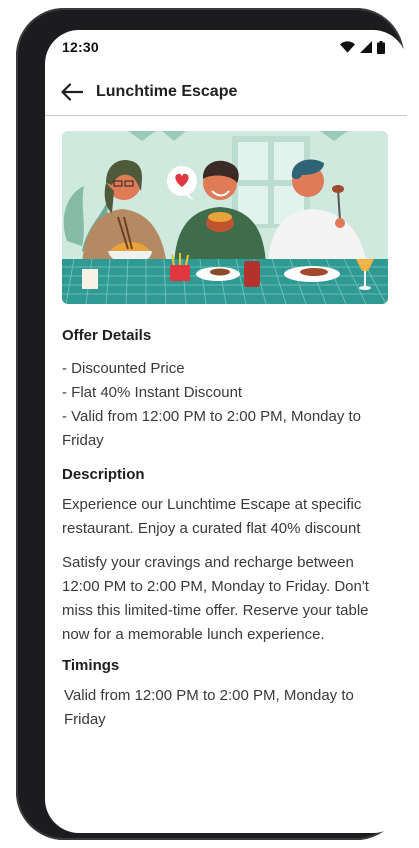  What do you see at coordinates (167, 91) in the screenshot?
I see `page-title: Lunchtime Escape` at bounding box center [167, 91].